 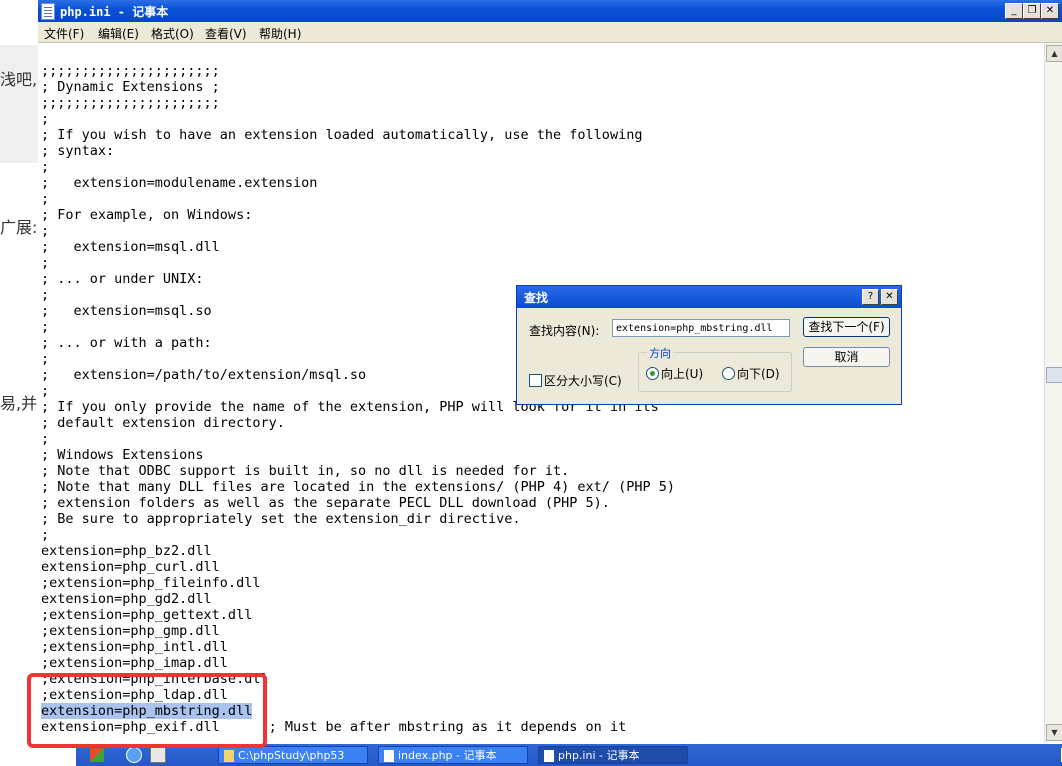 What do you see at coordinates (229, 756) in the screenshot?
I see `folder-icon` at bounding box center [229, 756].